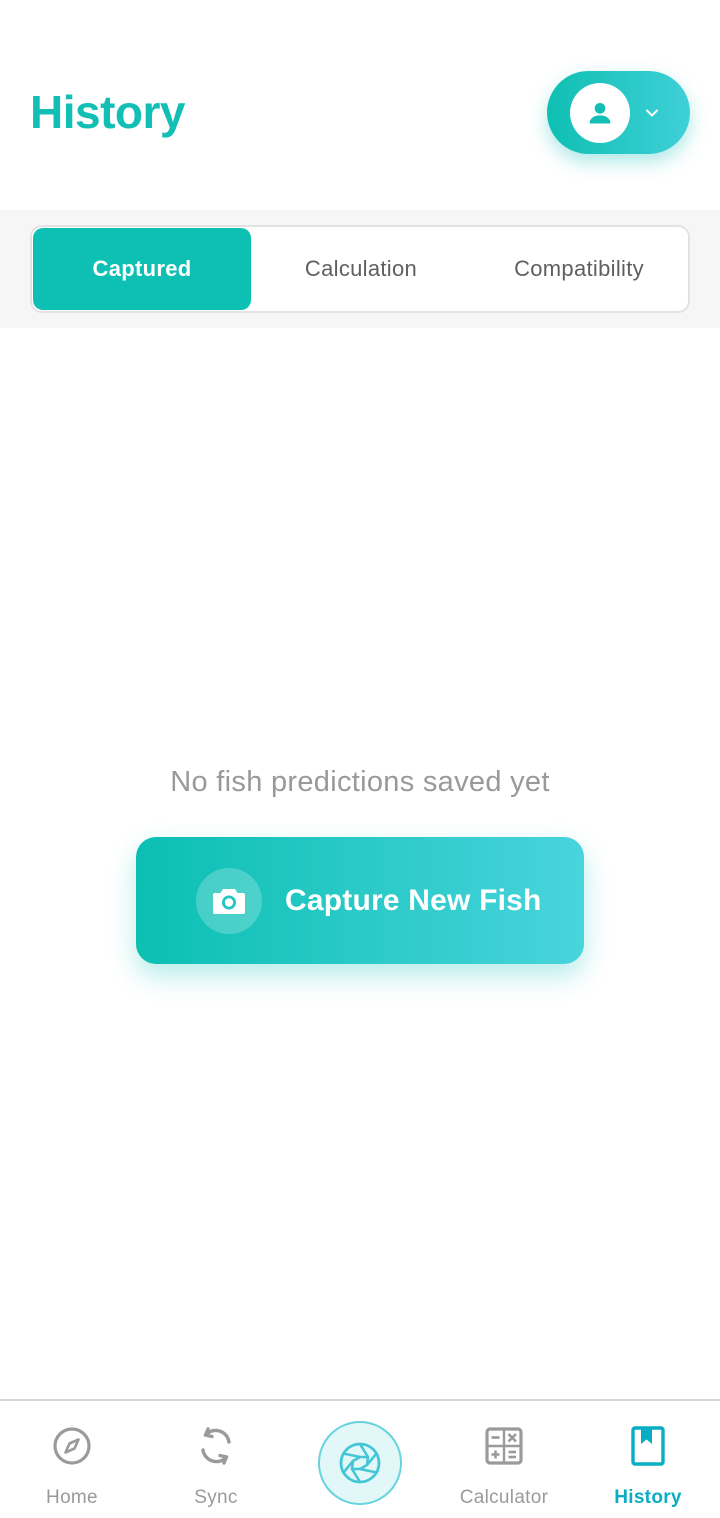  Describe the element at coordinates (142, 269) in the screenshot. I see `tab-captured: Captured` at that location.